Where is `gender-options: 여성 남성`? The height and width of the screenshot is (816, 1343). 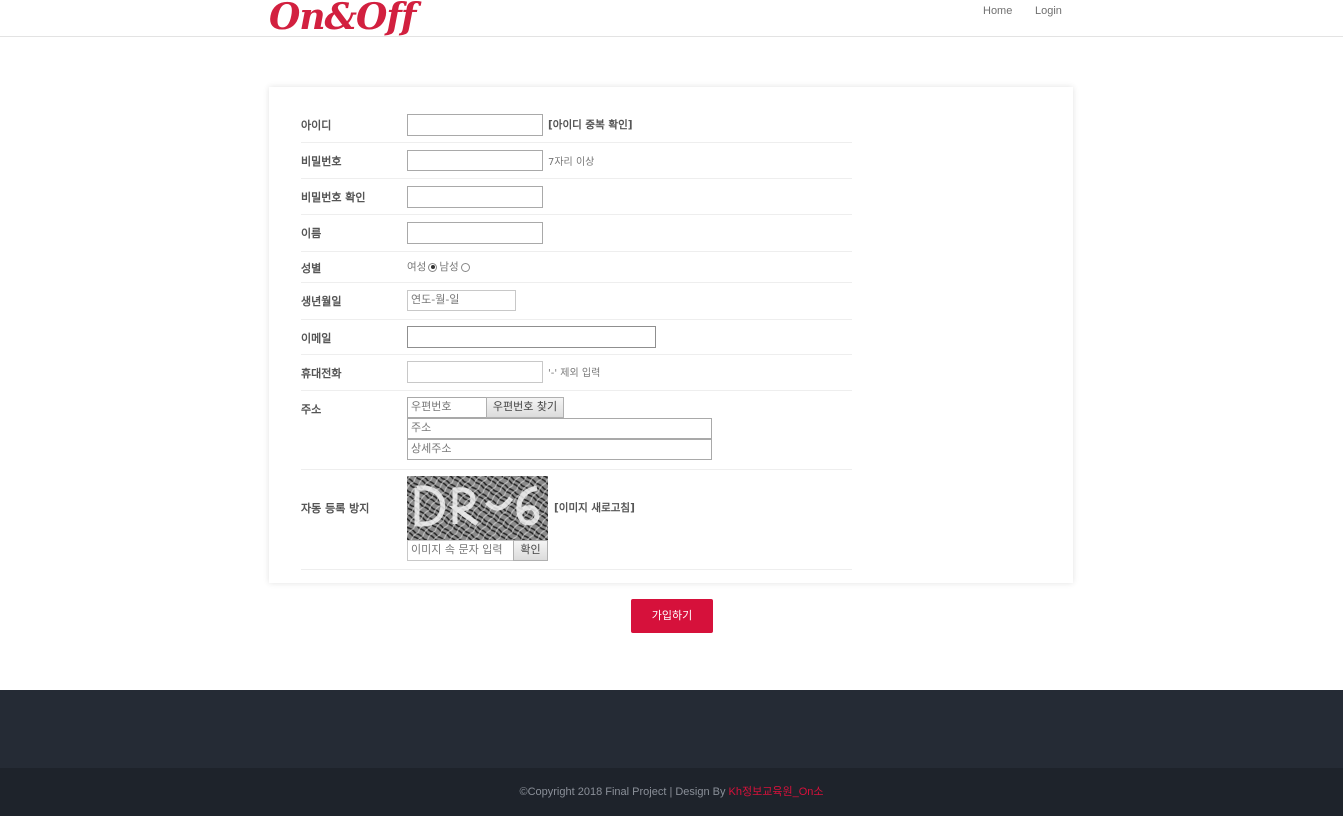
gender-options: 여성 남성 is located at coordinates (439, 266).